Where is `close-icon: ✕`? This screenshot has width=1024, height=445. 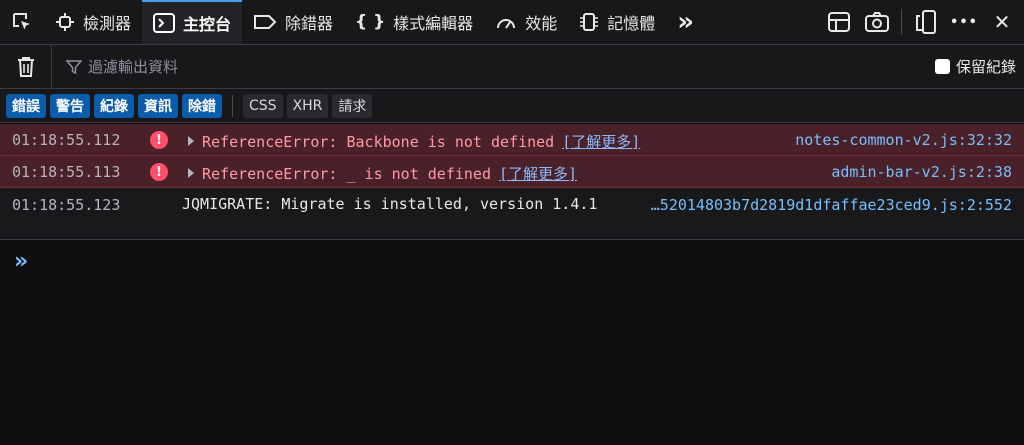 close-icon: ✕ is located at coordinates (1002, 22).